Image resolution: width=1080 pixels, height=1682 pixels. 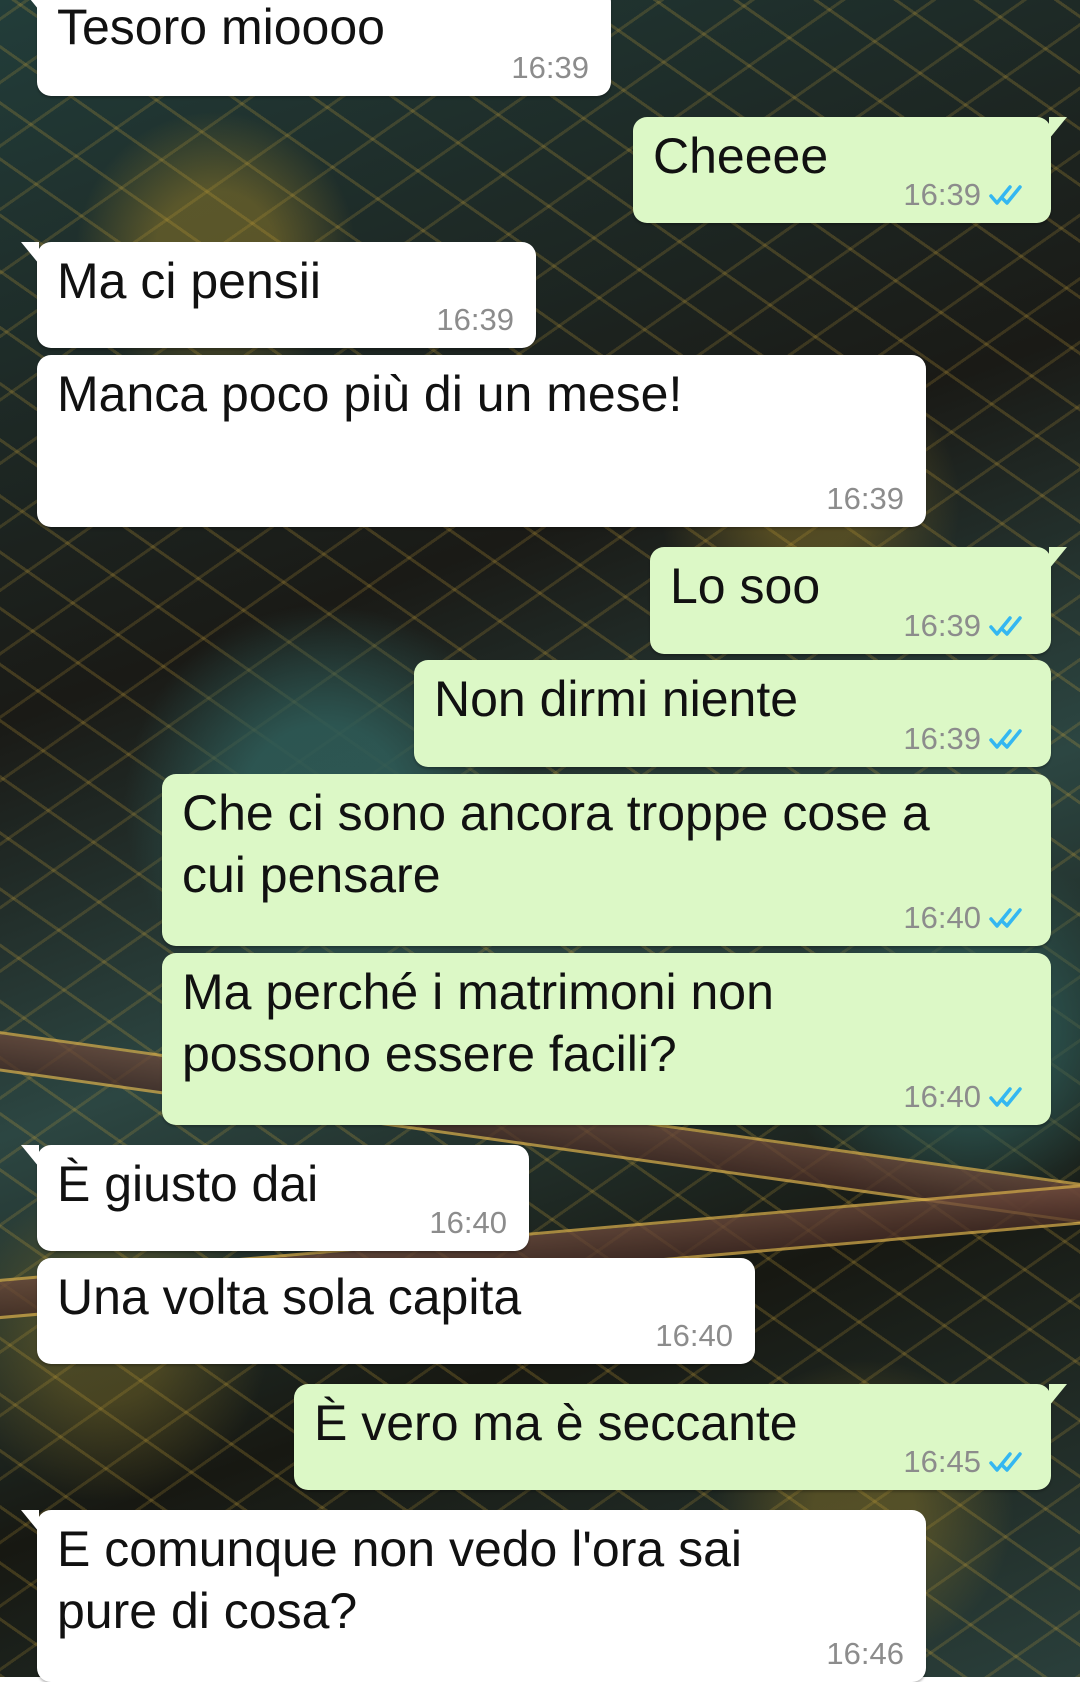 What do you see at coordinates (481, 441) in the screenshot?
I see `incoming-message: Manca poco più di un mese! 16:39` at bounding box center [481, 441].